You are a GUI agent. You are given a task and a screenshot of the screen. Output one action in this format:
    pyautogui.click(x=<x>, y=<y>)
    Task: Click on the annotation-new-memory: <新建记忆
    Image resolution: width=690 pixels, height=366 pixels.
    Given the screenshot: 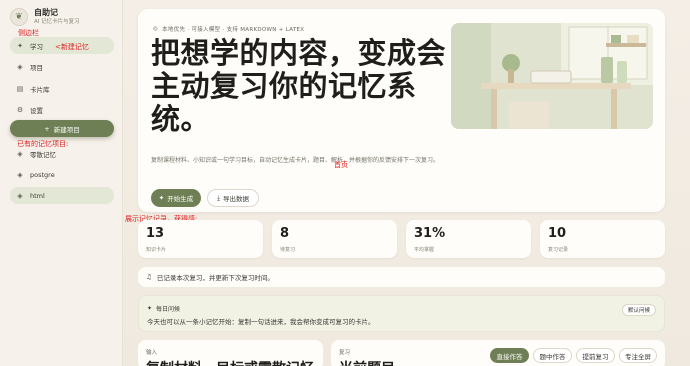 What is the action you would take?
    pyautogui.click(x=72, y=47)
    